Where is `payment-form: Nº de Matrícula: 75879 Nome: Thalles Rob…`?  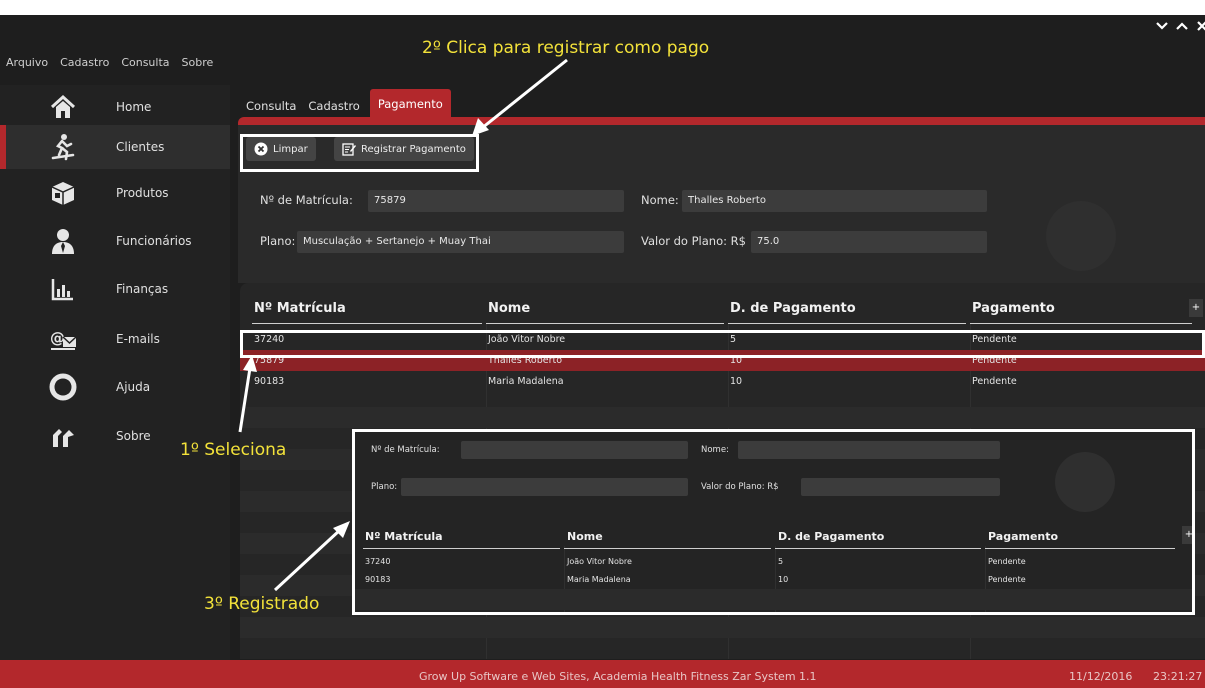
payment-form: Nº de Matrícula: 75879 Nome: Thalles Rob… is located at coordinates (721, 227).